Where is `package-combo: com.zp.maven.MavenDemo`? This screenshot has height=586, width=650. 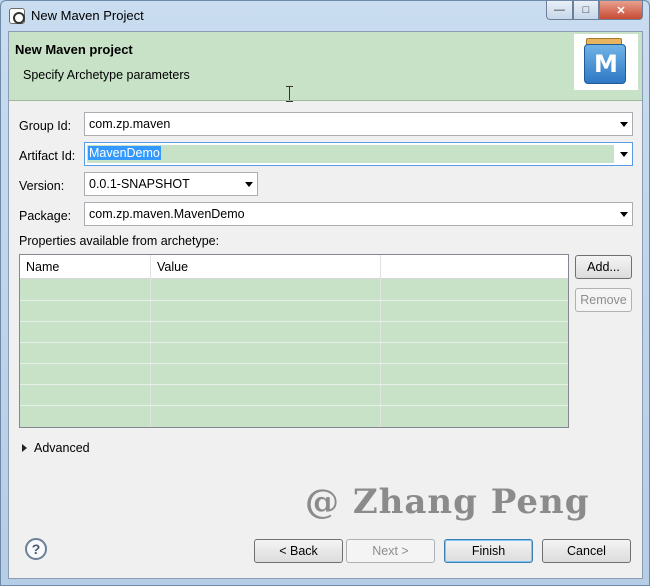 package-combo: com.zp.maven.MavenDemo is located at coordinates (358, 214).